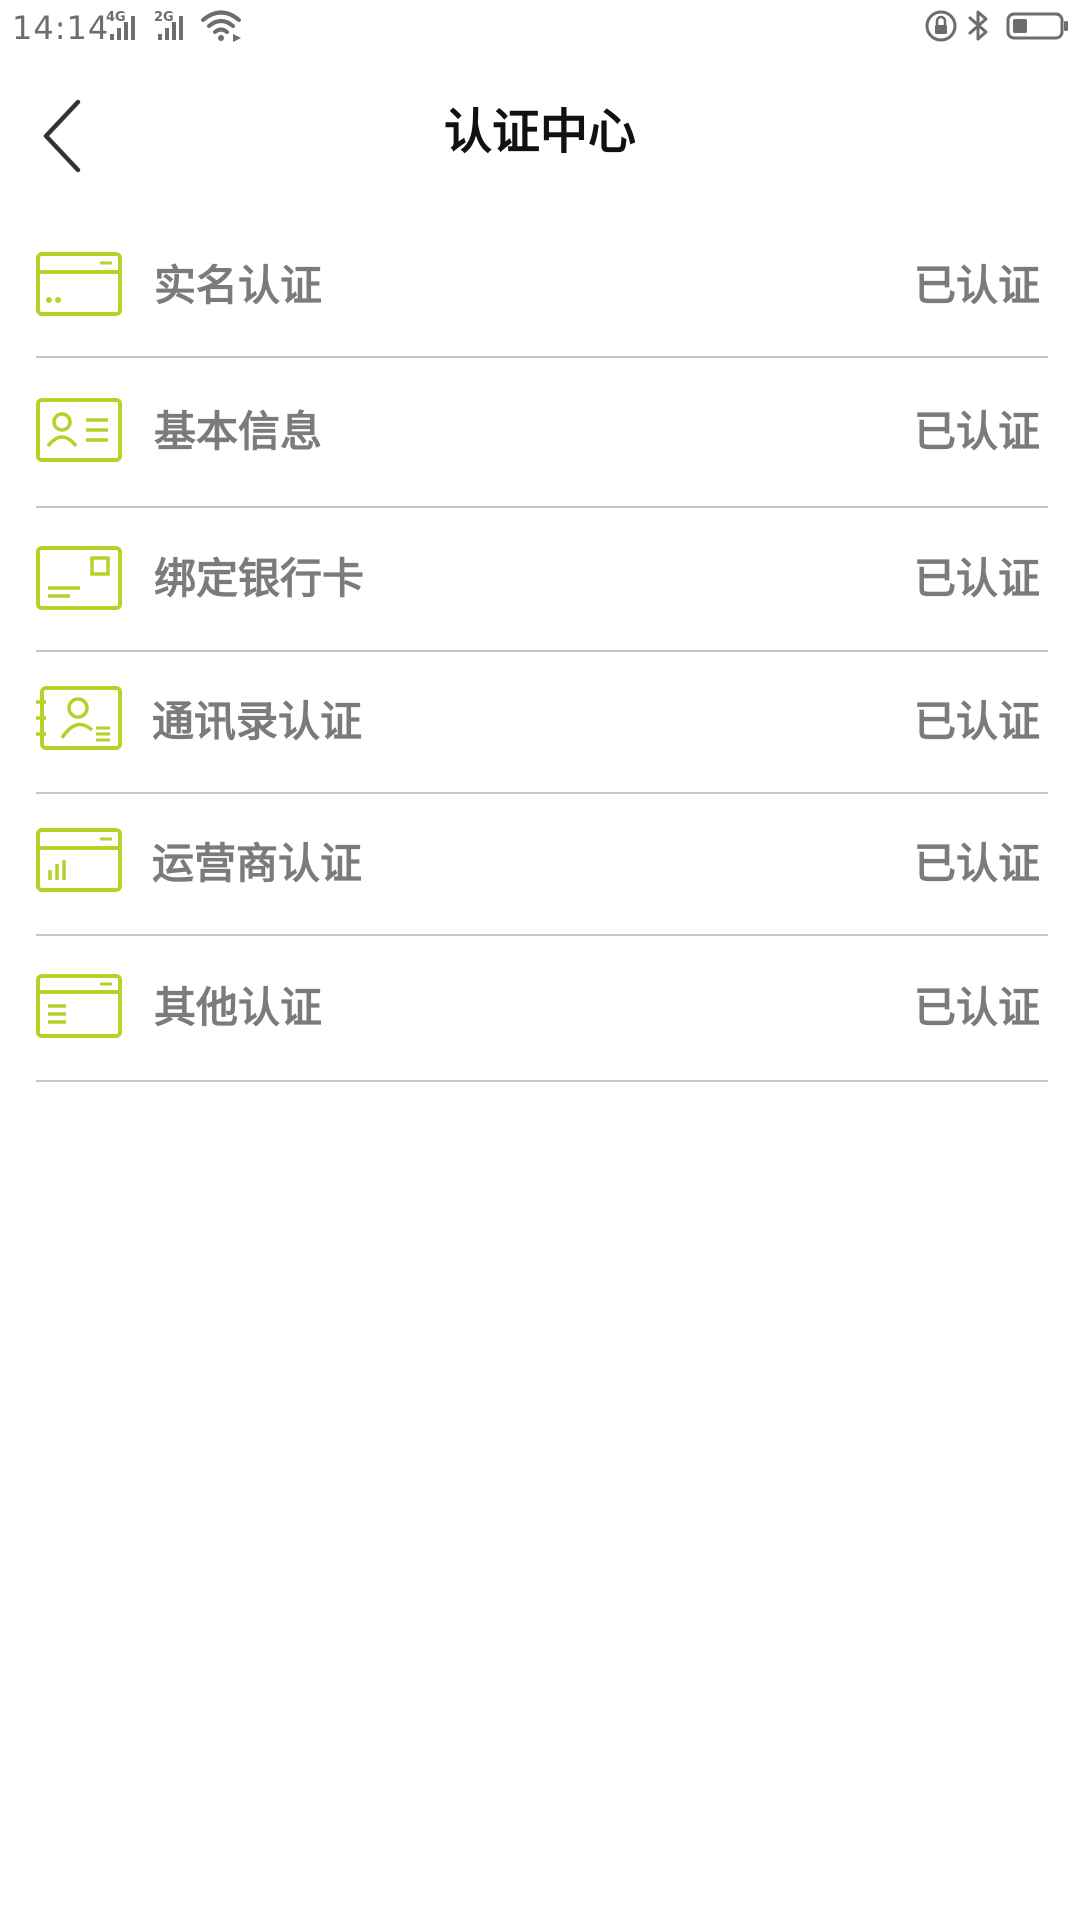 The height and width of the screenshot is (1920, 1080). I want to click on id-card-icon, so click(79, 284).